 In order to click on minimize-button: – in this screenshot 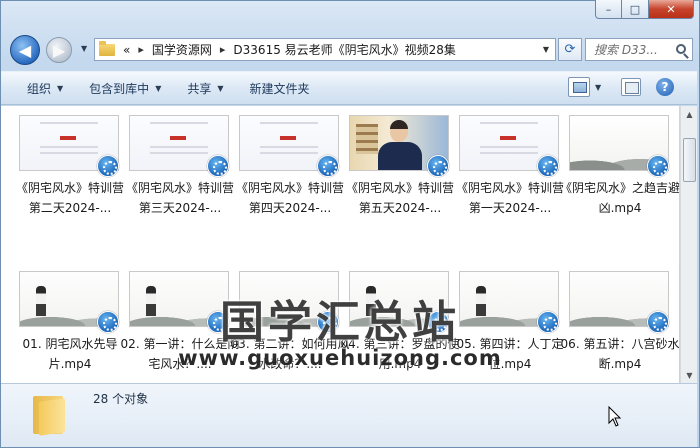, I will do `click(608, 9)`.